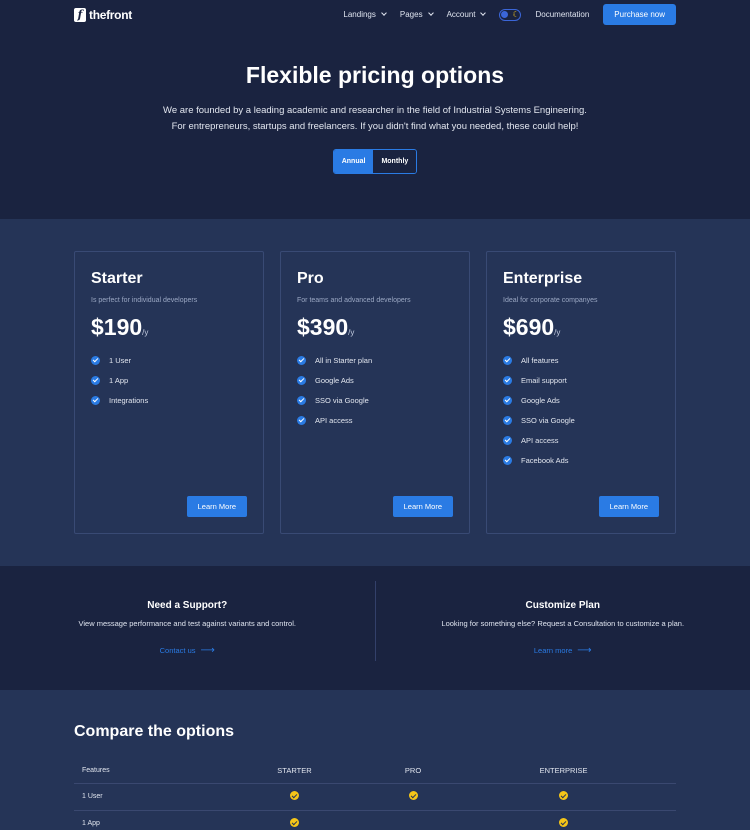  What do you see at coordinates (110, 14) in the screenshot?
I see `logo-text: thefront` at bounding box center [110, 14].